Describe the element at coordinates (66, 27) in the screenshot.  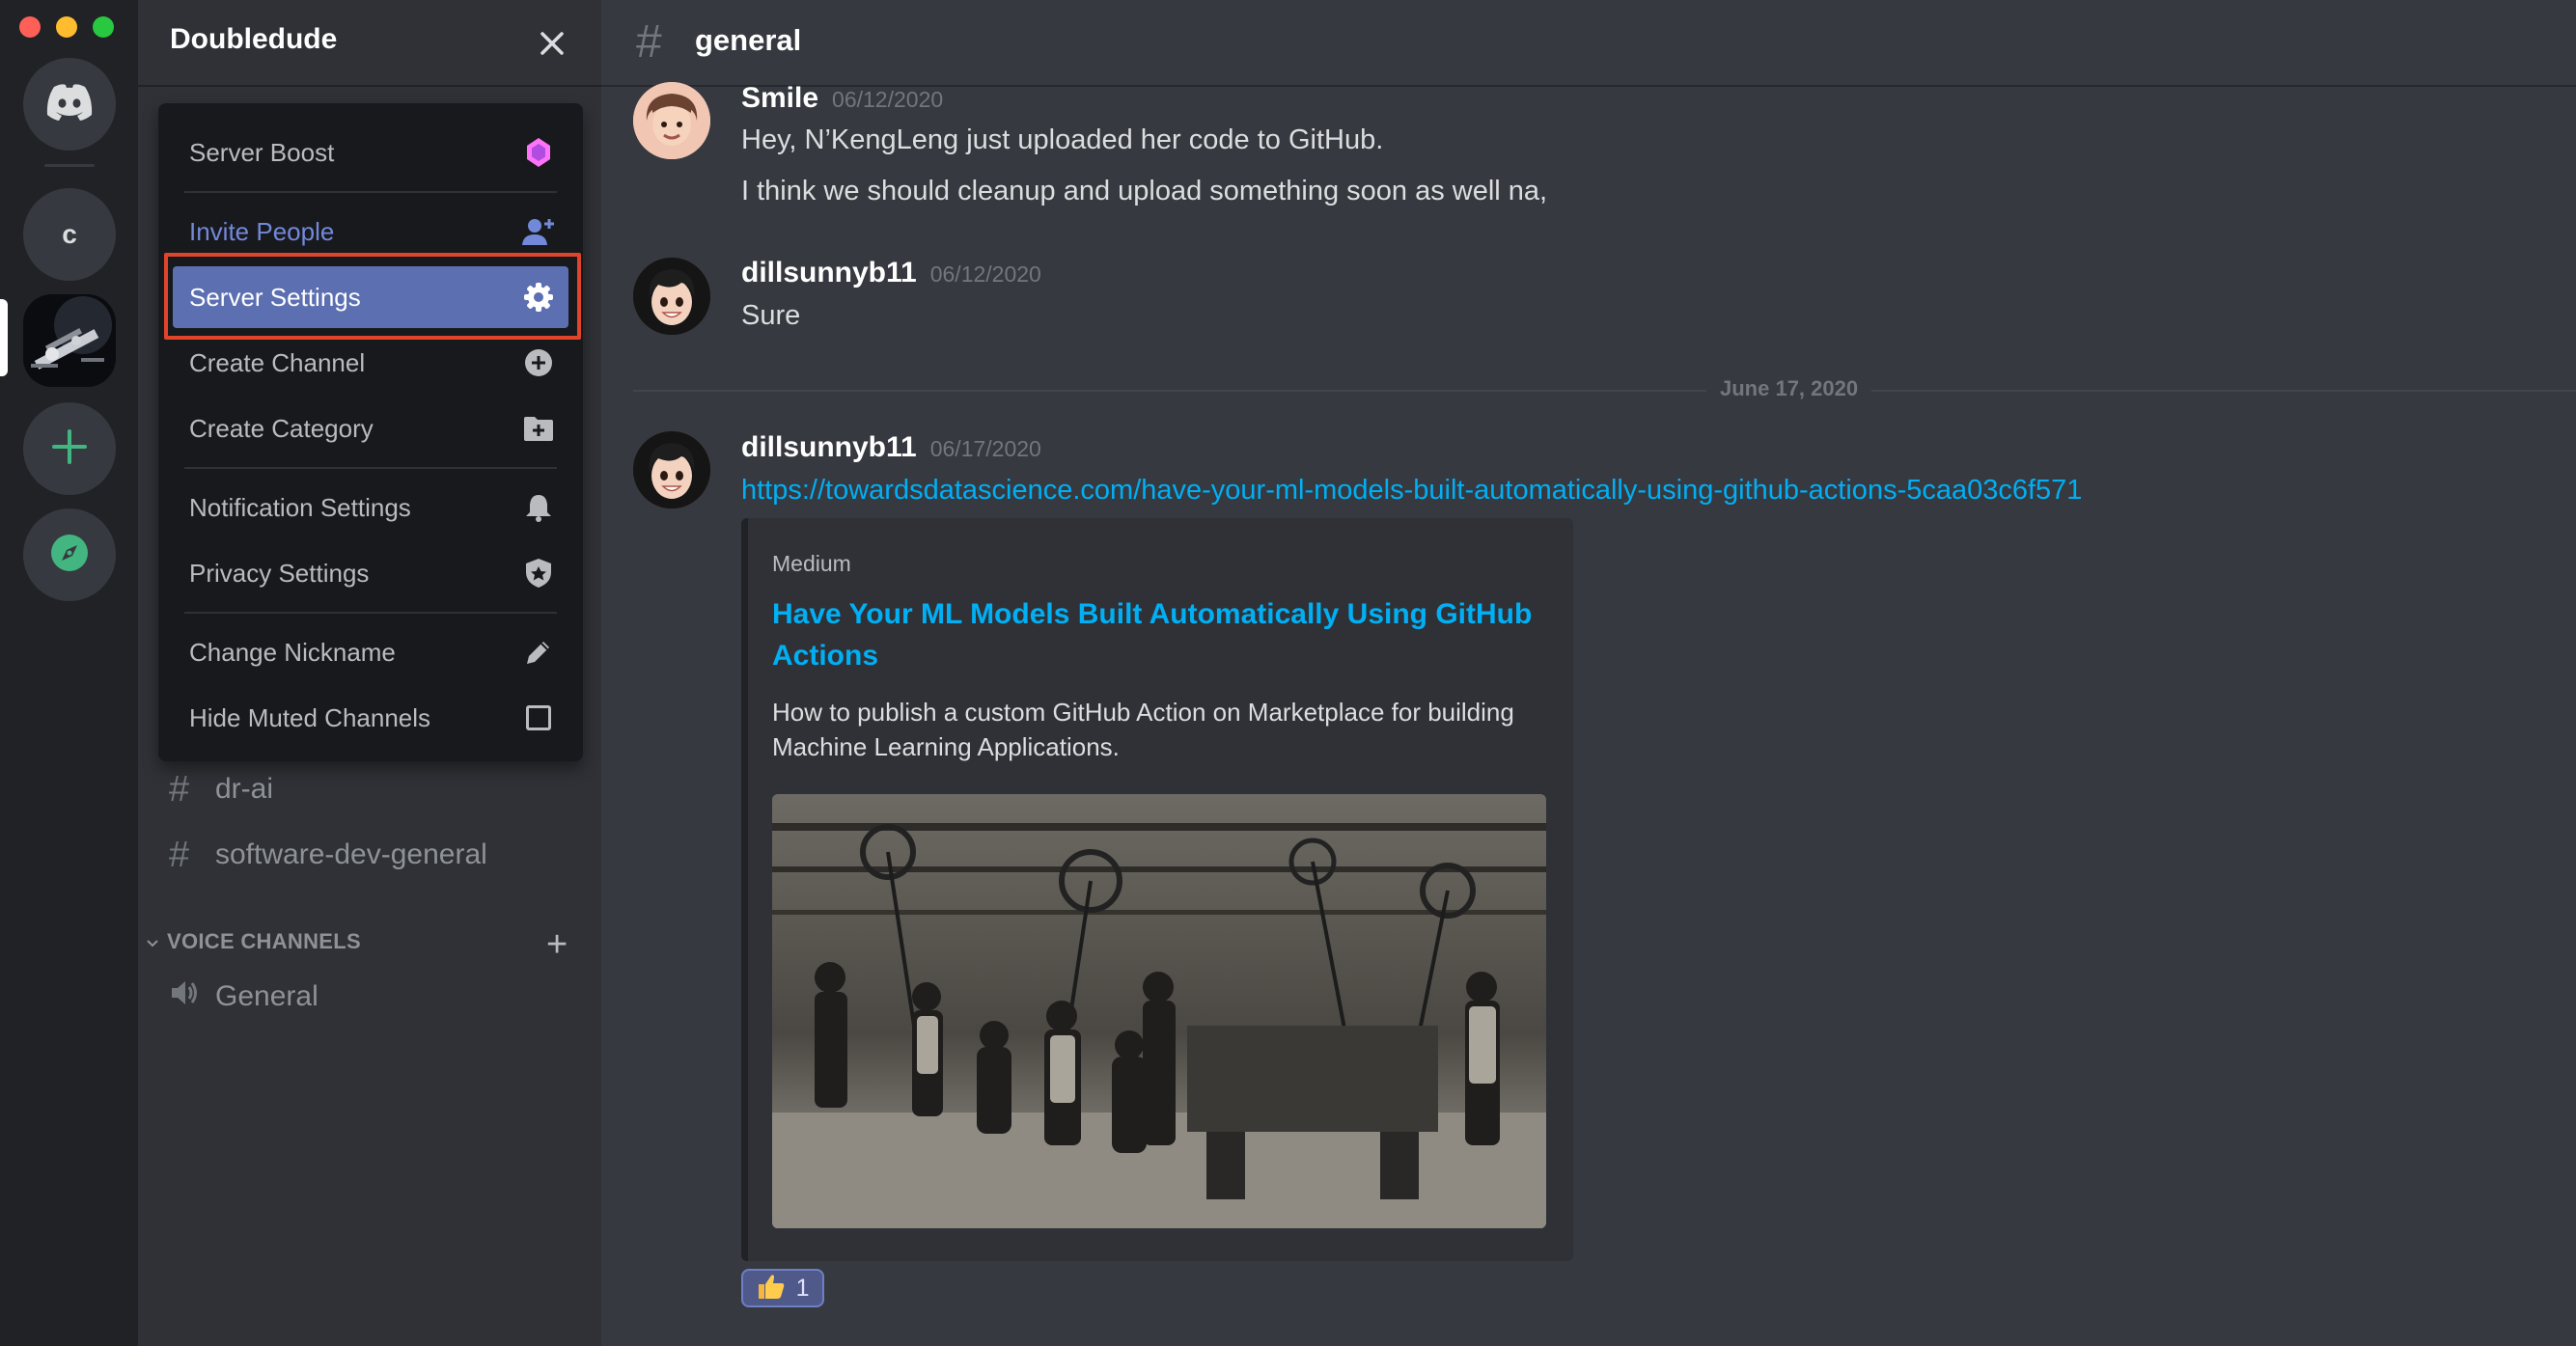
I see `window-minimize-button` at that location.